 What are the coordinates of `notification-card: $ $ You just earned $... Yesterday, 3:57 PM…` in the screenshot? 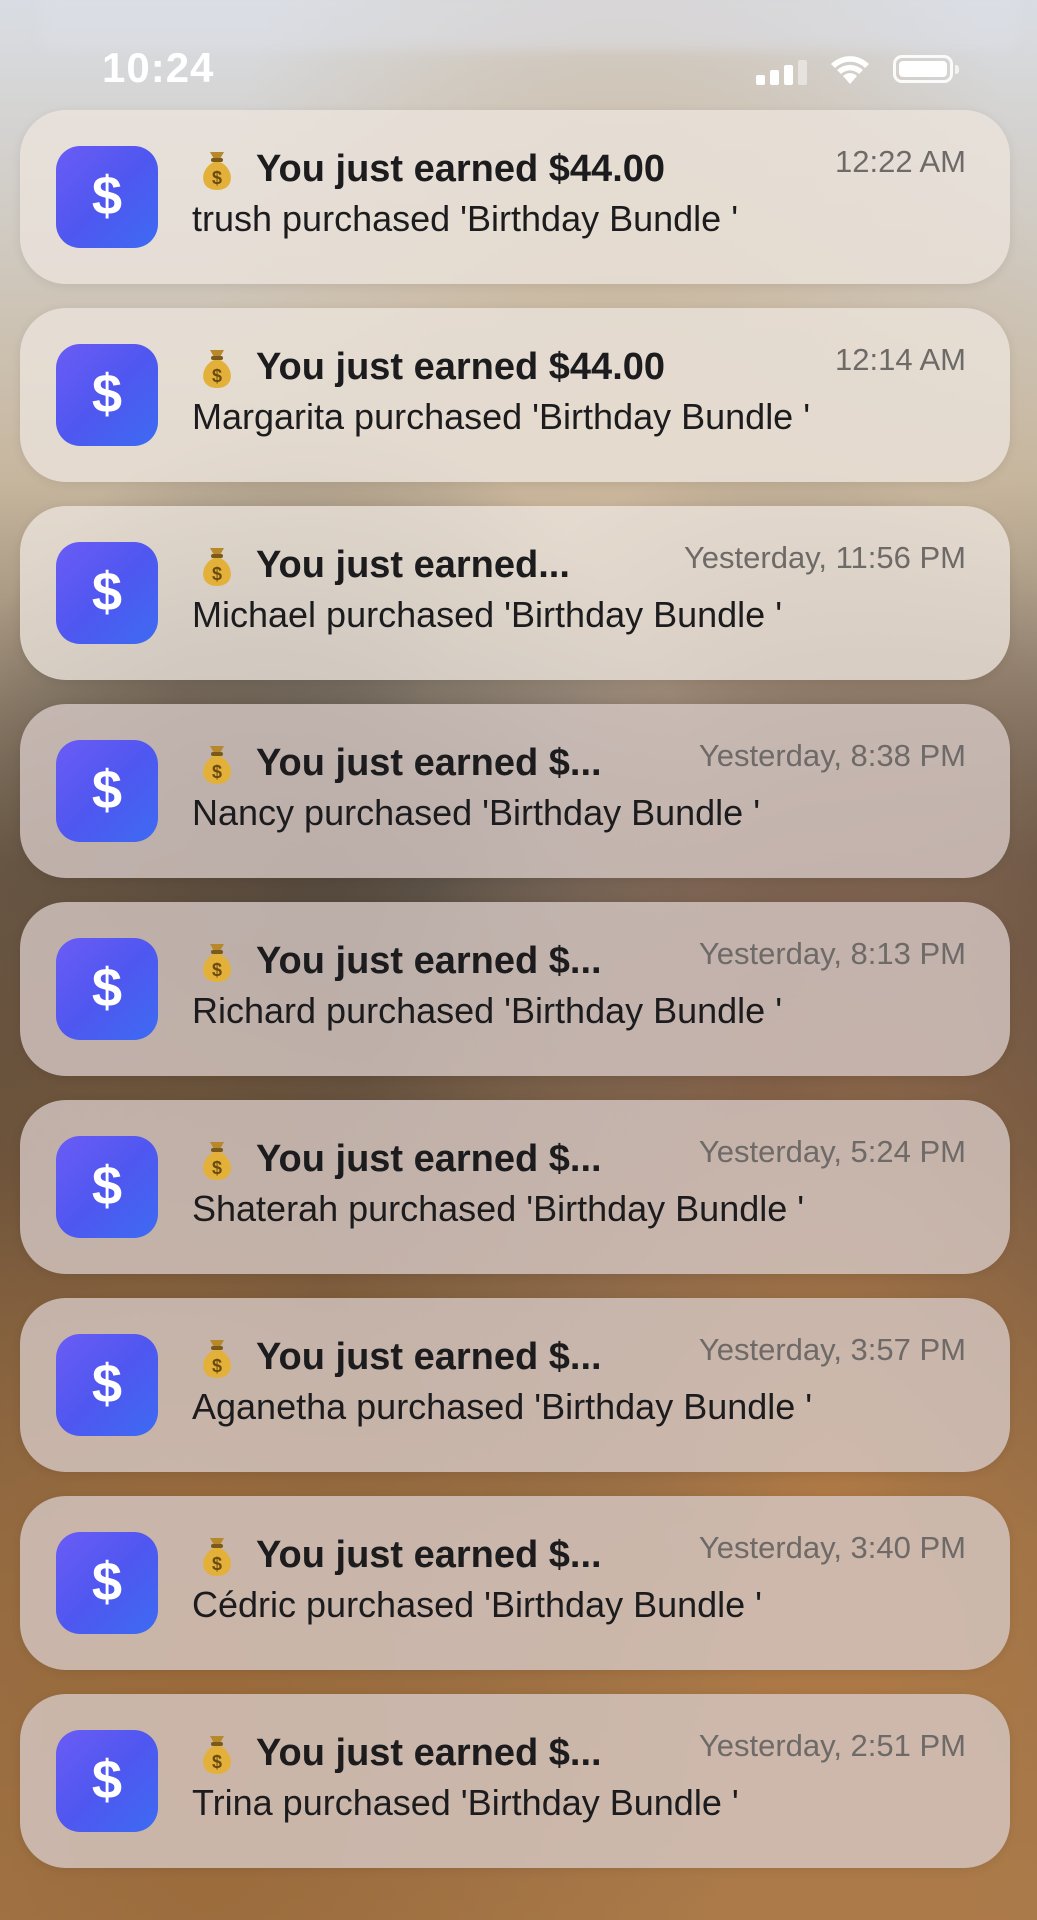 It's located at (515, 1385).